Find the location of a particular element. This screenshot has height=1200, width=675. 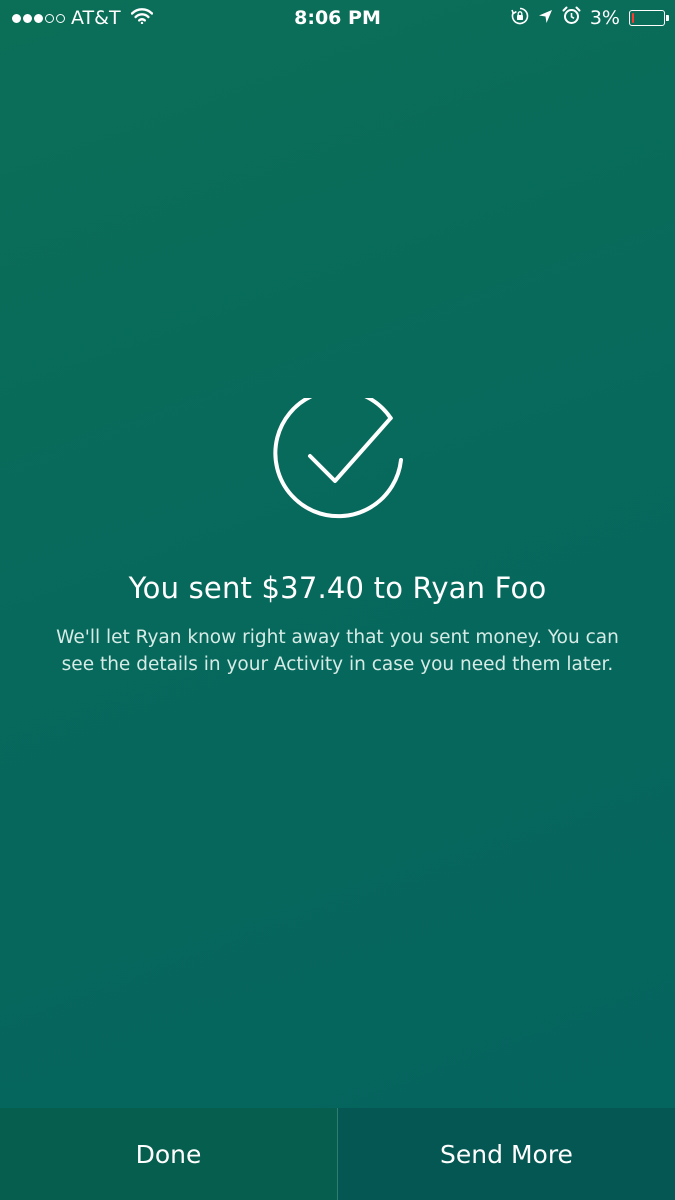

battery-level is located at coordinates (633, 18).